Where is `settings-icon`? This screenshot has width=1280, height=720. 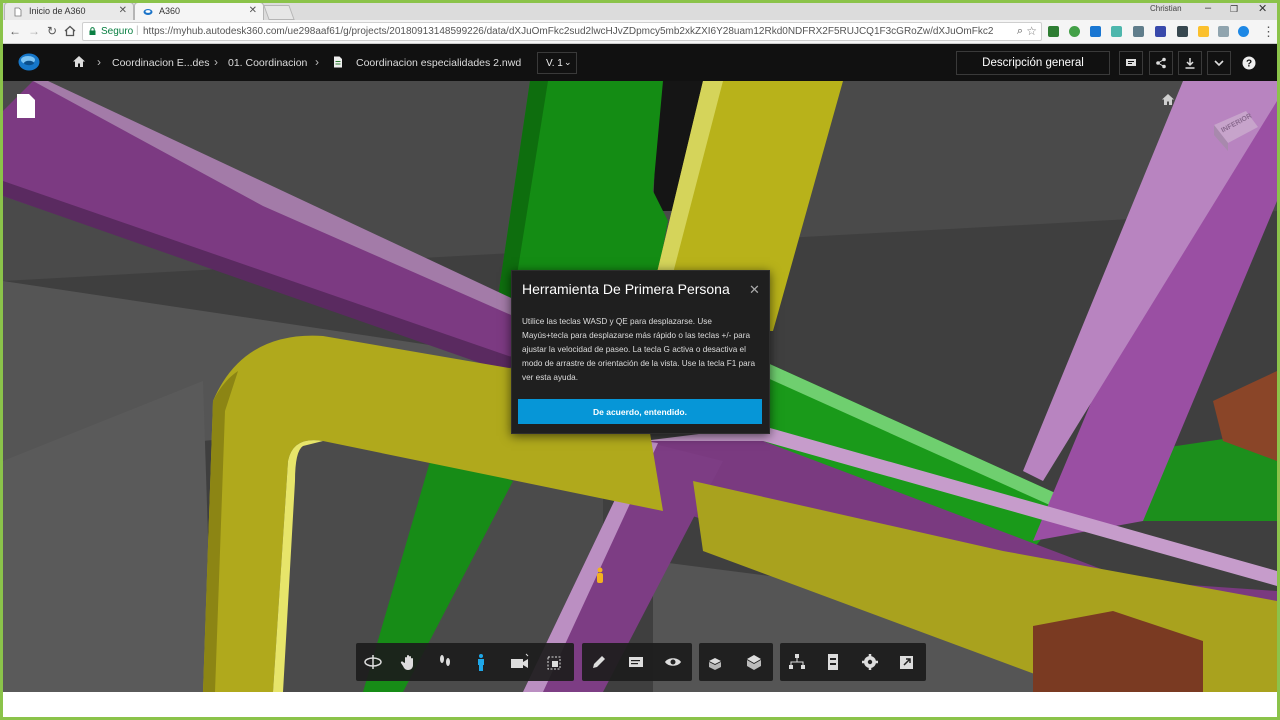
settings-icon is located at coordinates (870, 662).